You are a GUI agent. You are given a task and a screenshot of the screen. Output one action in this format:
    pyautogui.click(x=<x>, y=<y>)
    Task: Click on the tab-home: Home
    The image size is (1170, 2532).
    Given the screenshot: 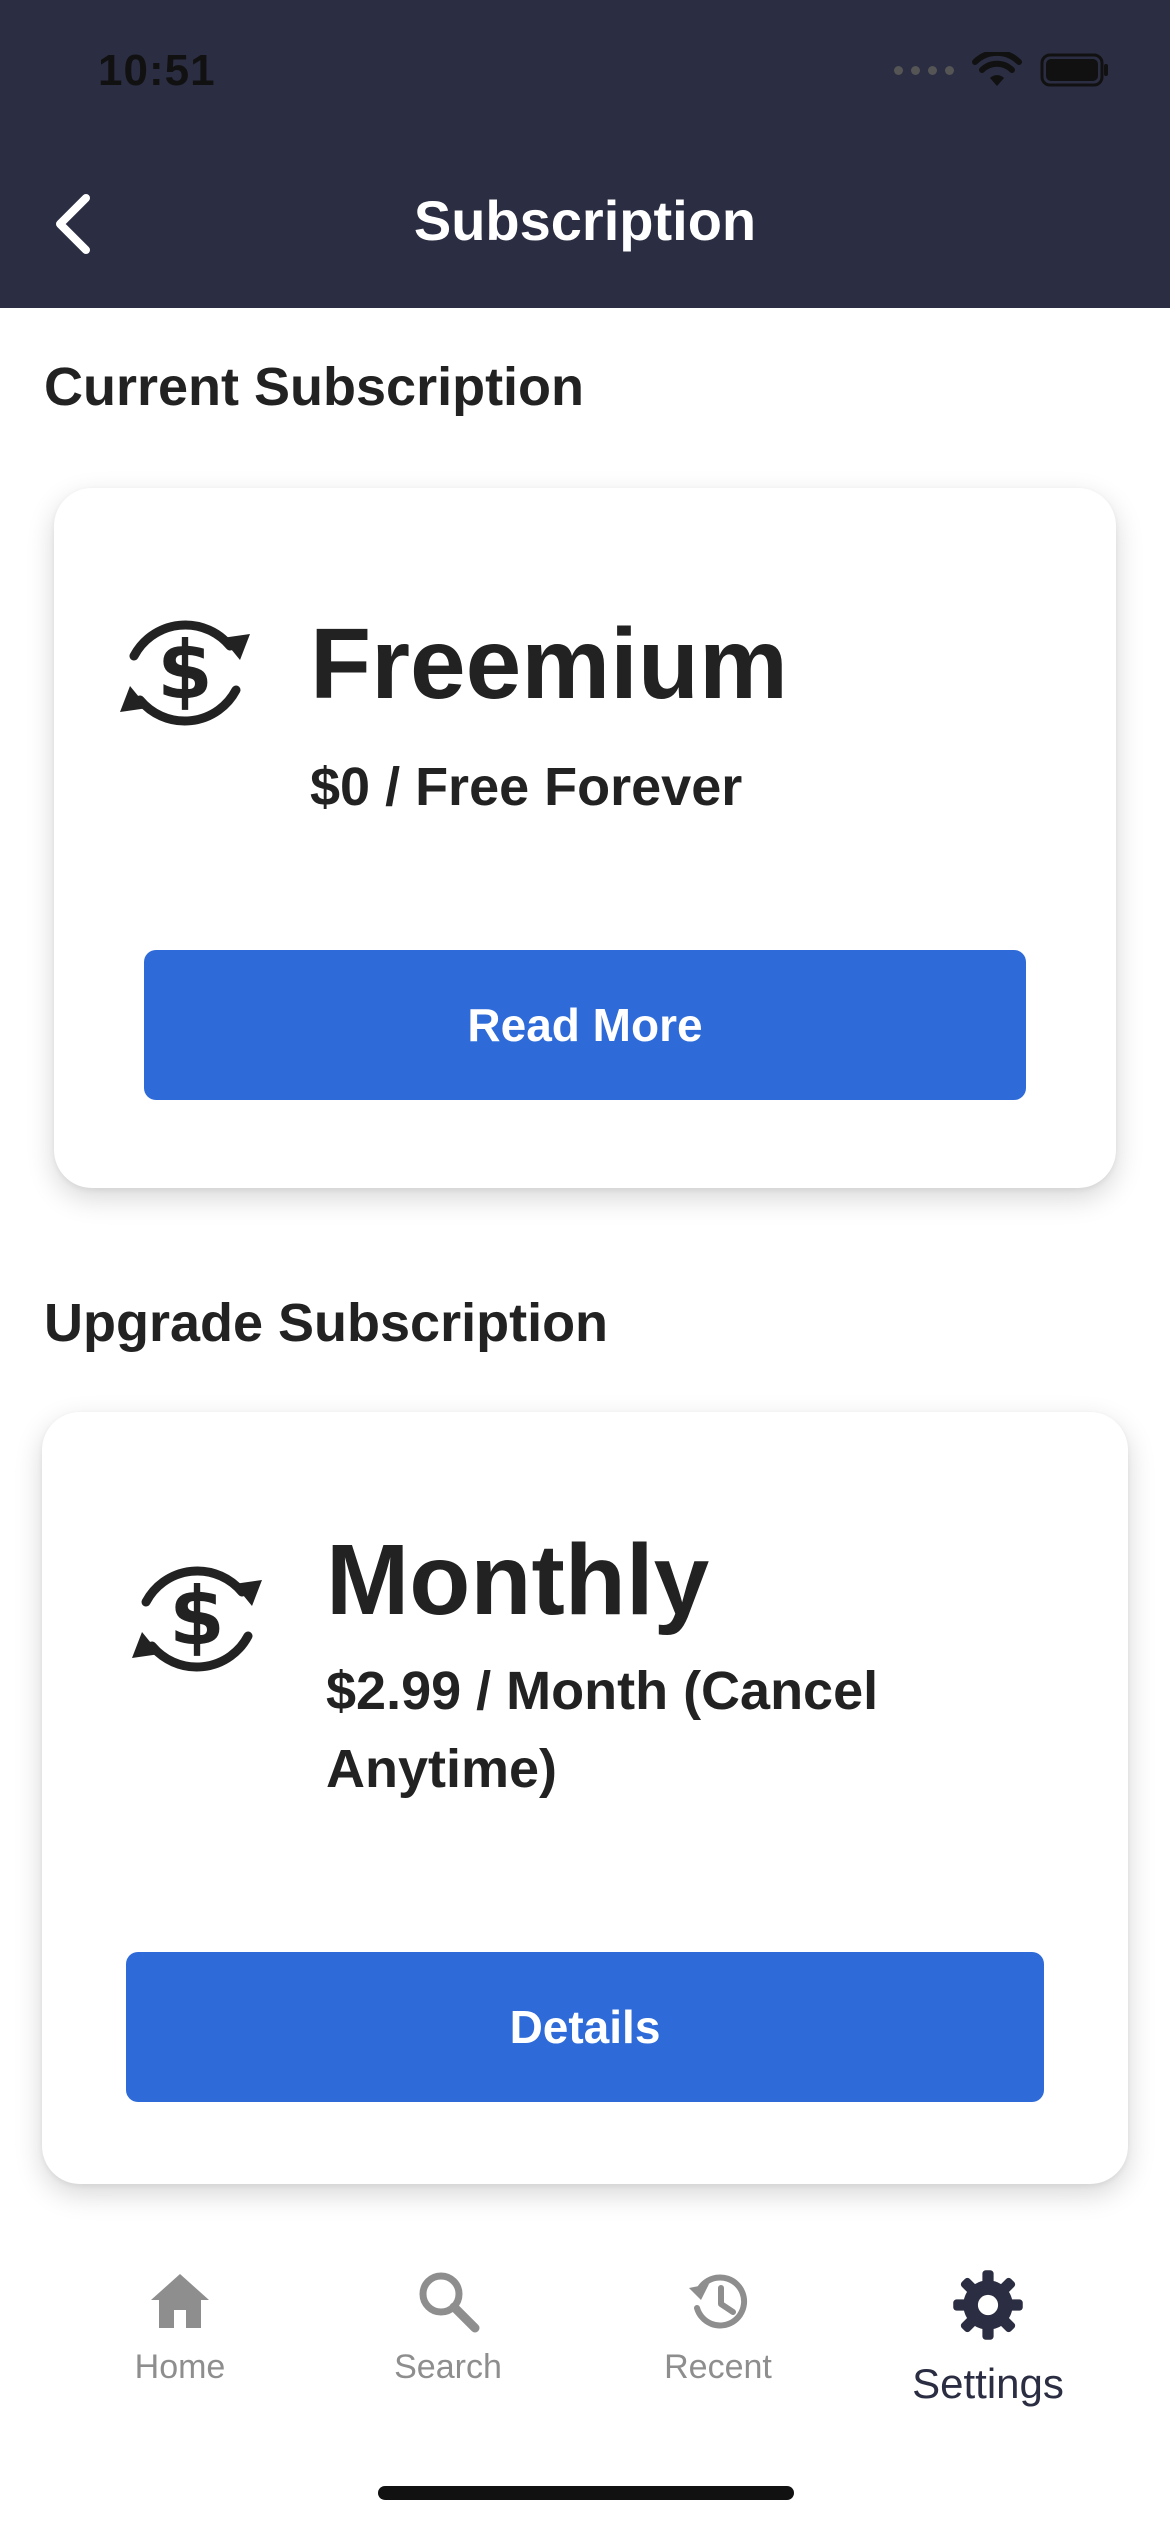 What is the action you would take?
    pyautogui.click(x=180, y=2327)
    